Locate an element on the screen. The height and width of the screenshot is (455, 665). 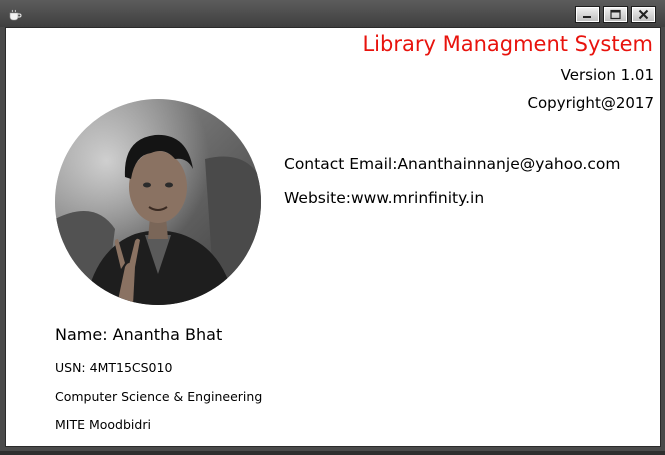
profile-photo is located at coordinates (158, 202).